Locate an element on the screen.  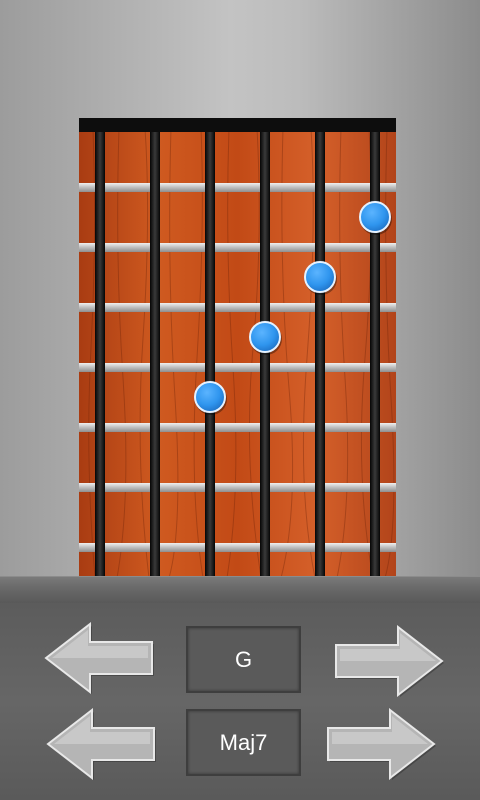
chord-root-label: G is located at coordinates (243, 659).